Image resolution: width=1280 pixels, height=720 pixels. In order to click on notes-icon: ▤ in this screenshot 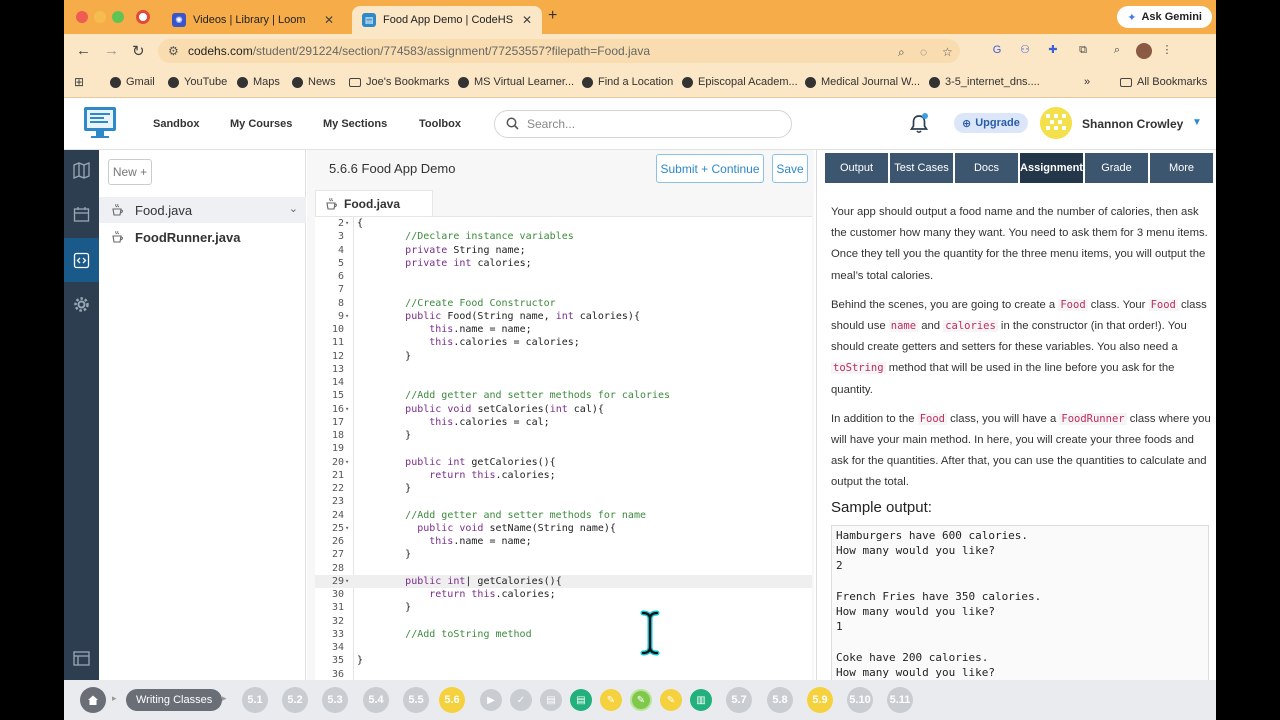, I will do `click(581, 700)`.